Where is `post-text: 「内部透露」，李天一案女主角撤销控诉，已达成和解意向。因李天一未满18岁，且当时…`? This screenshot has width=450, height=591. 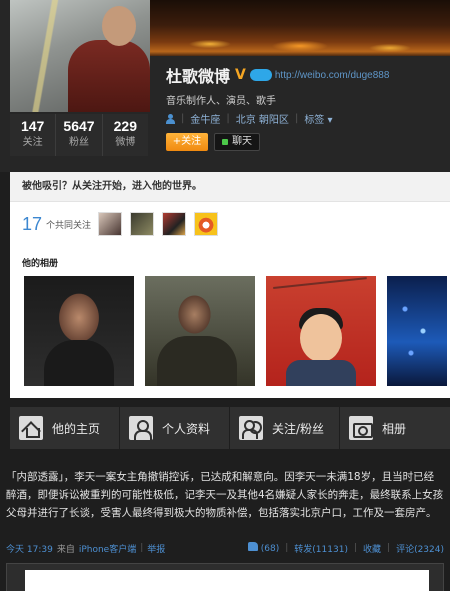
post-text: 「内部透露」，李天一案女主角撤销控诉，已达成和解意向。因李天一未满18岁，且当时… is located at coordinates (225, 495).